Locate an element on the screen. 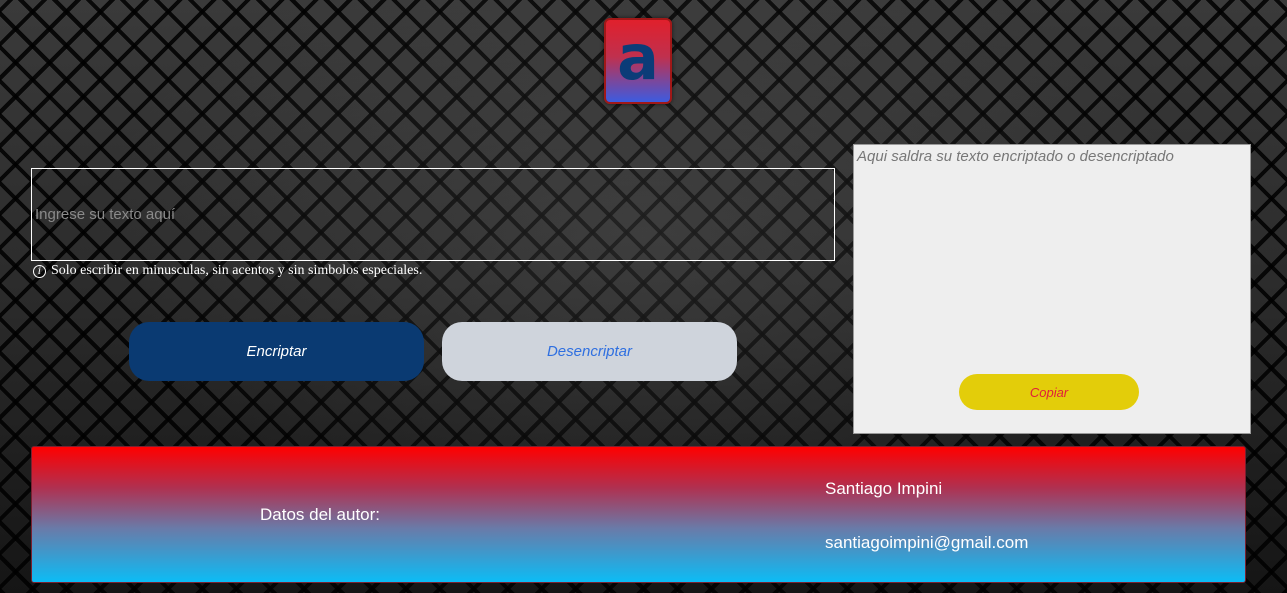 This screenshot has height=593, width=1287. text-input is located at coordinates (433, 214).